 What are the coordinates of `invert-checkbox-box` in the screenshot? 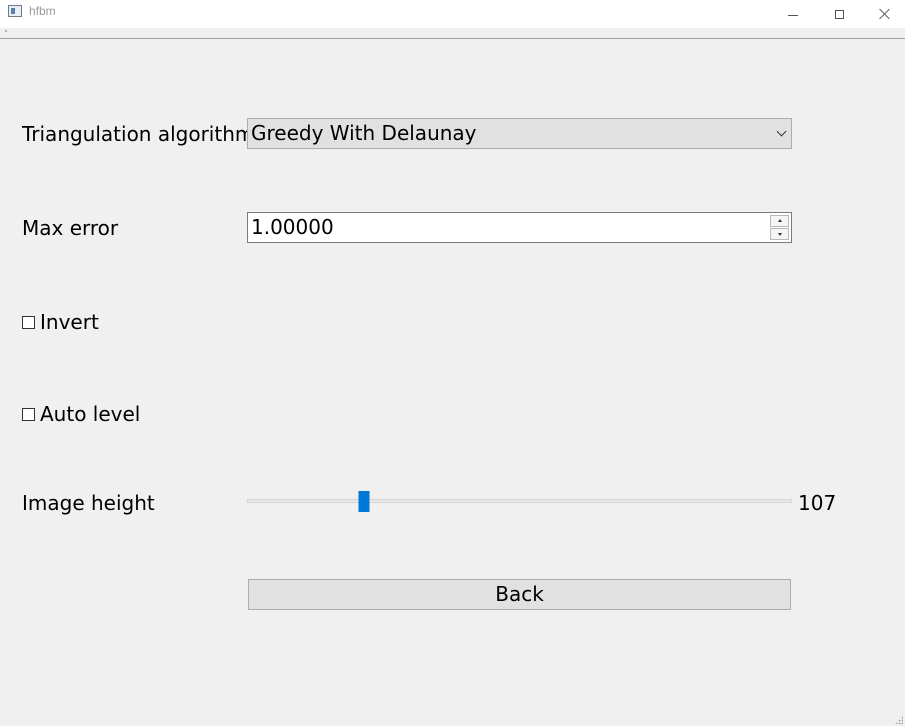 It's located at (28, 322).